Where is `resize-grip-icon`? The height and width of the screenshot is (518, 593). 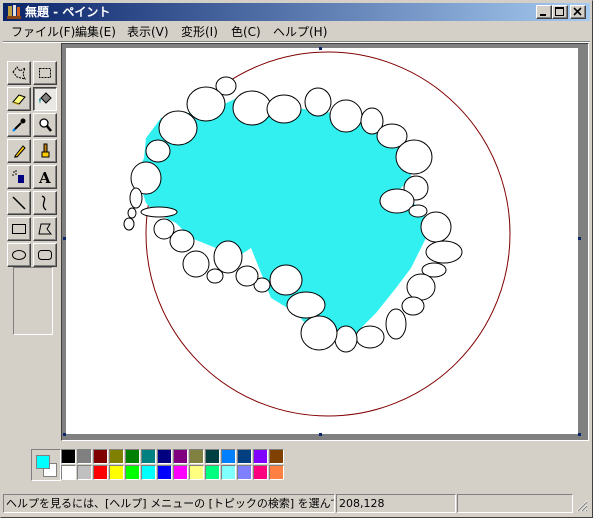 resize-grip-icon is located at coordinates (582, 506).